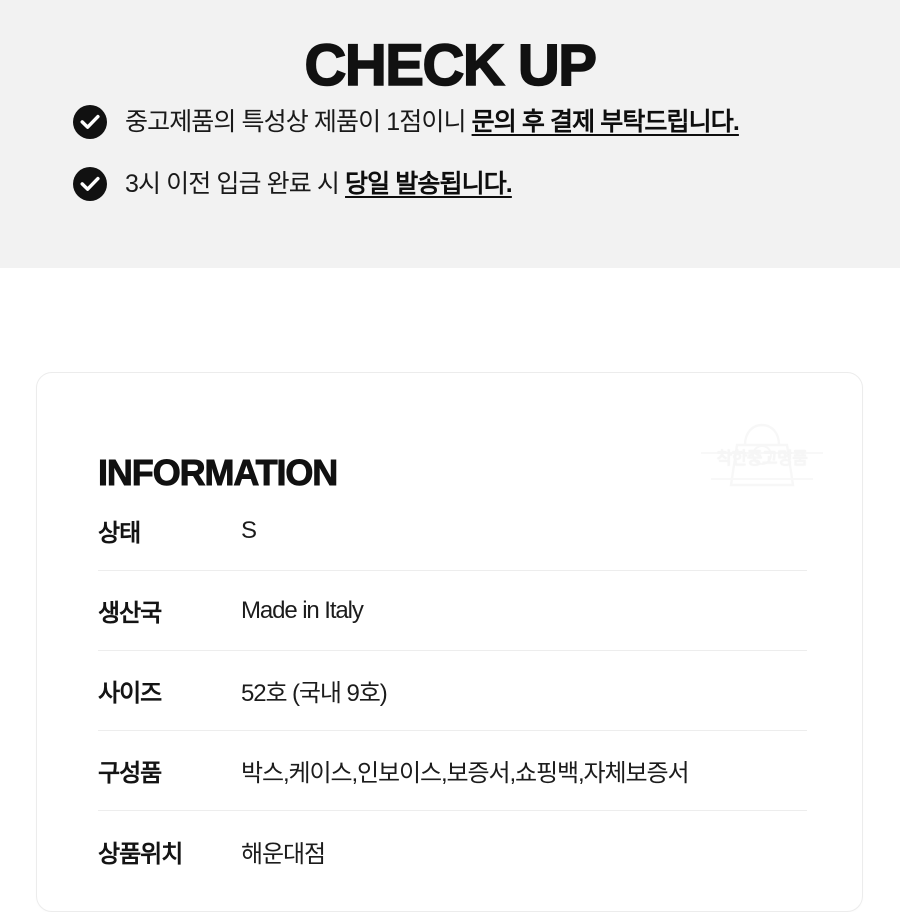  What do you see at coordinates (452, 851) in the screenshot?
I see `table-row: 상품위치 해운대점` at bounding box center [452, 851].